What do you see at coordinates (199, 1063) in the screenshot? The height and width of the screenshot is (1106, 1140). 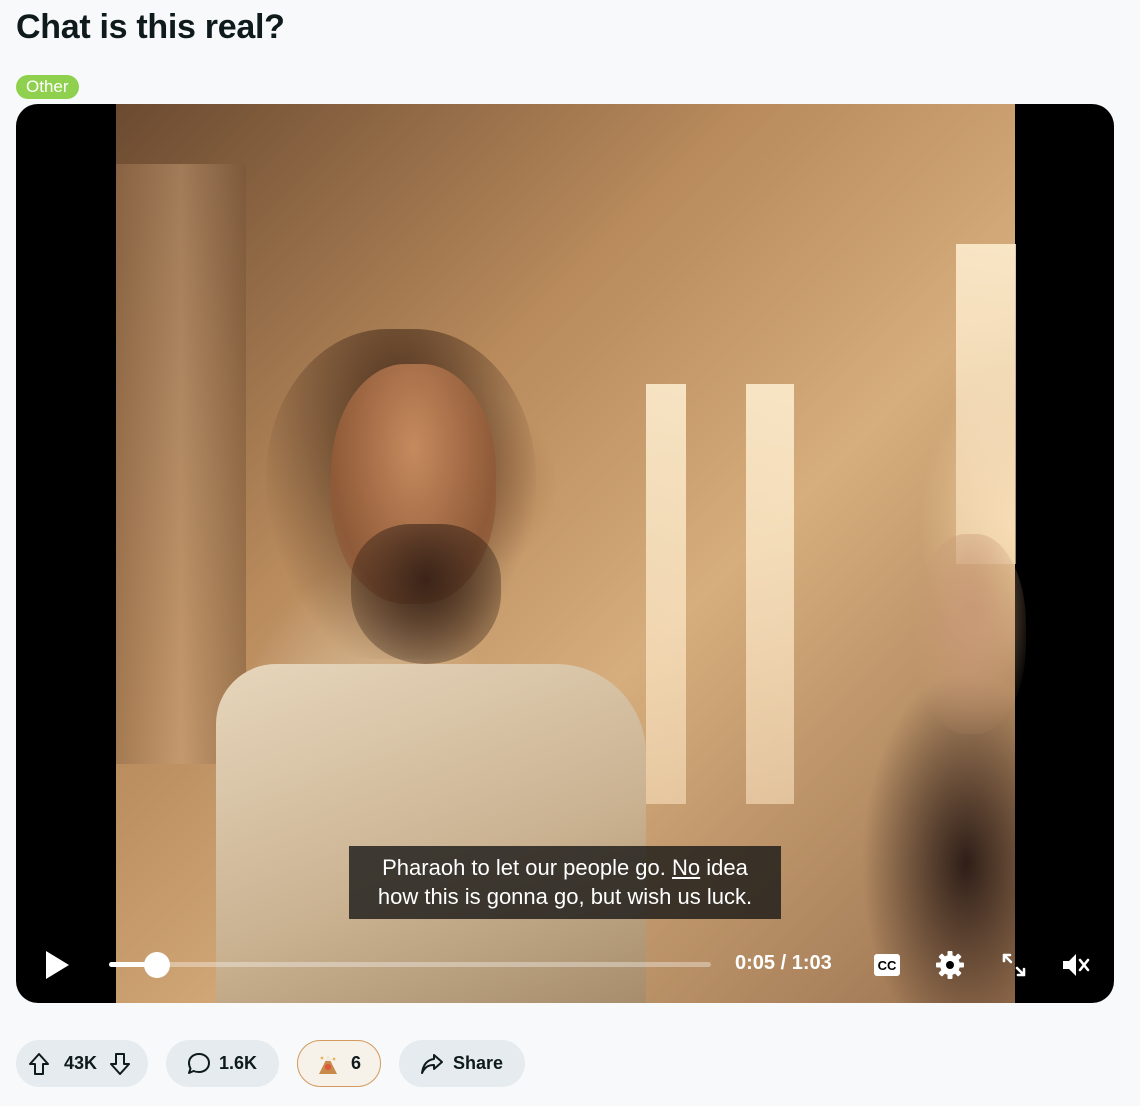 I see `speech-bubble-icon` at bounding box center [199, 1063].